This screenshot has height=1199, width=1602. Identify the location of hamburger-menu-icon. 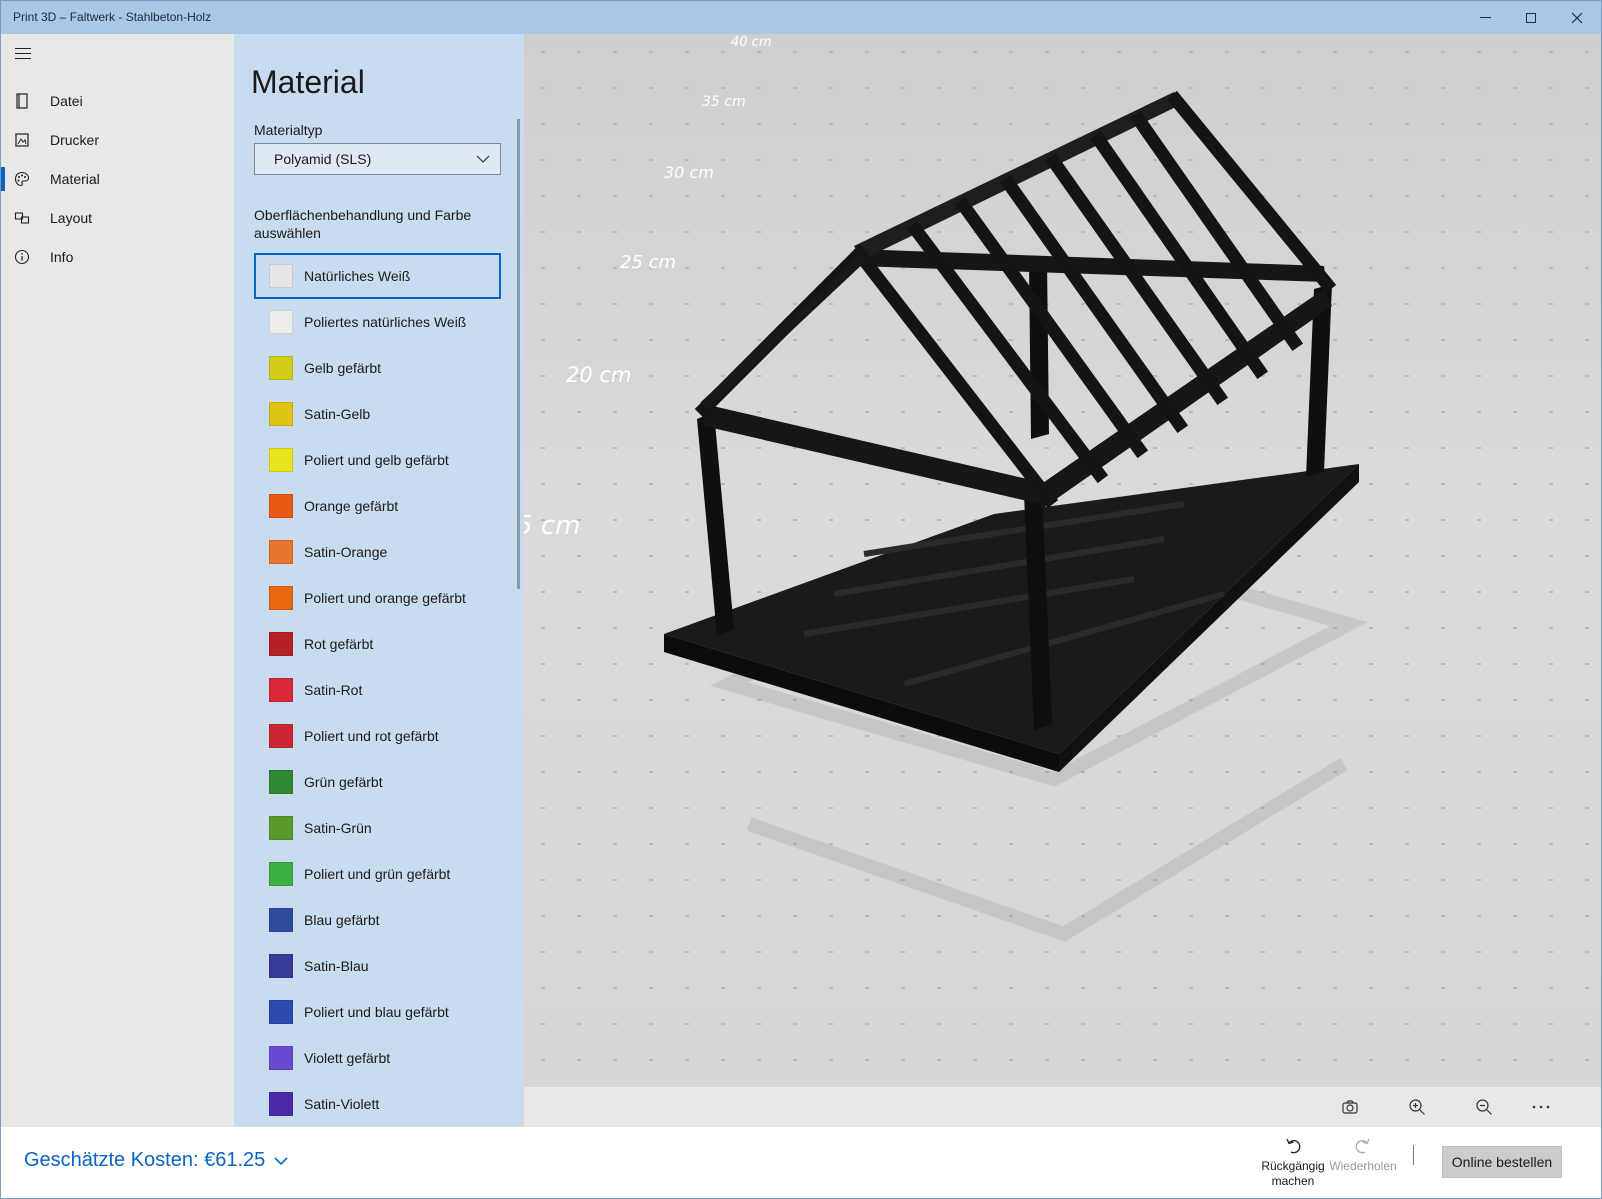
(23, 54).